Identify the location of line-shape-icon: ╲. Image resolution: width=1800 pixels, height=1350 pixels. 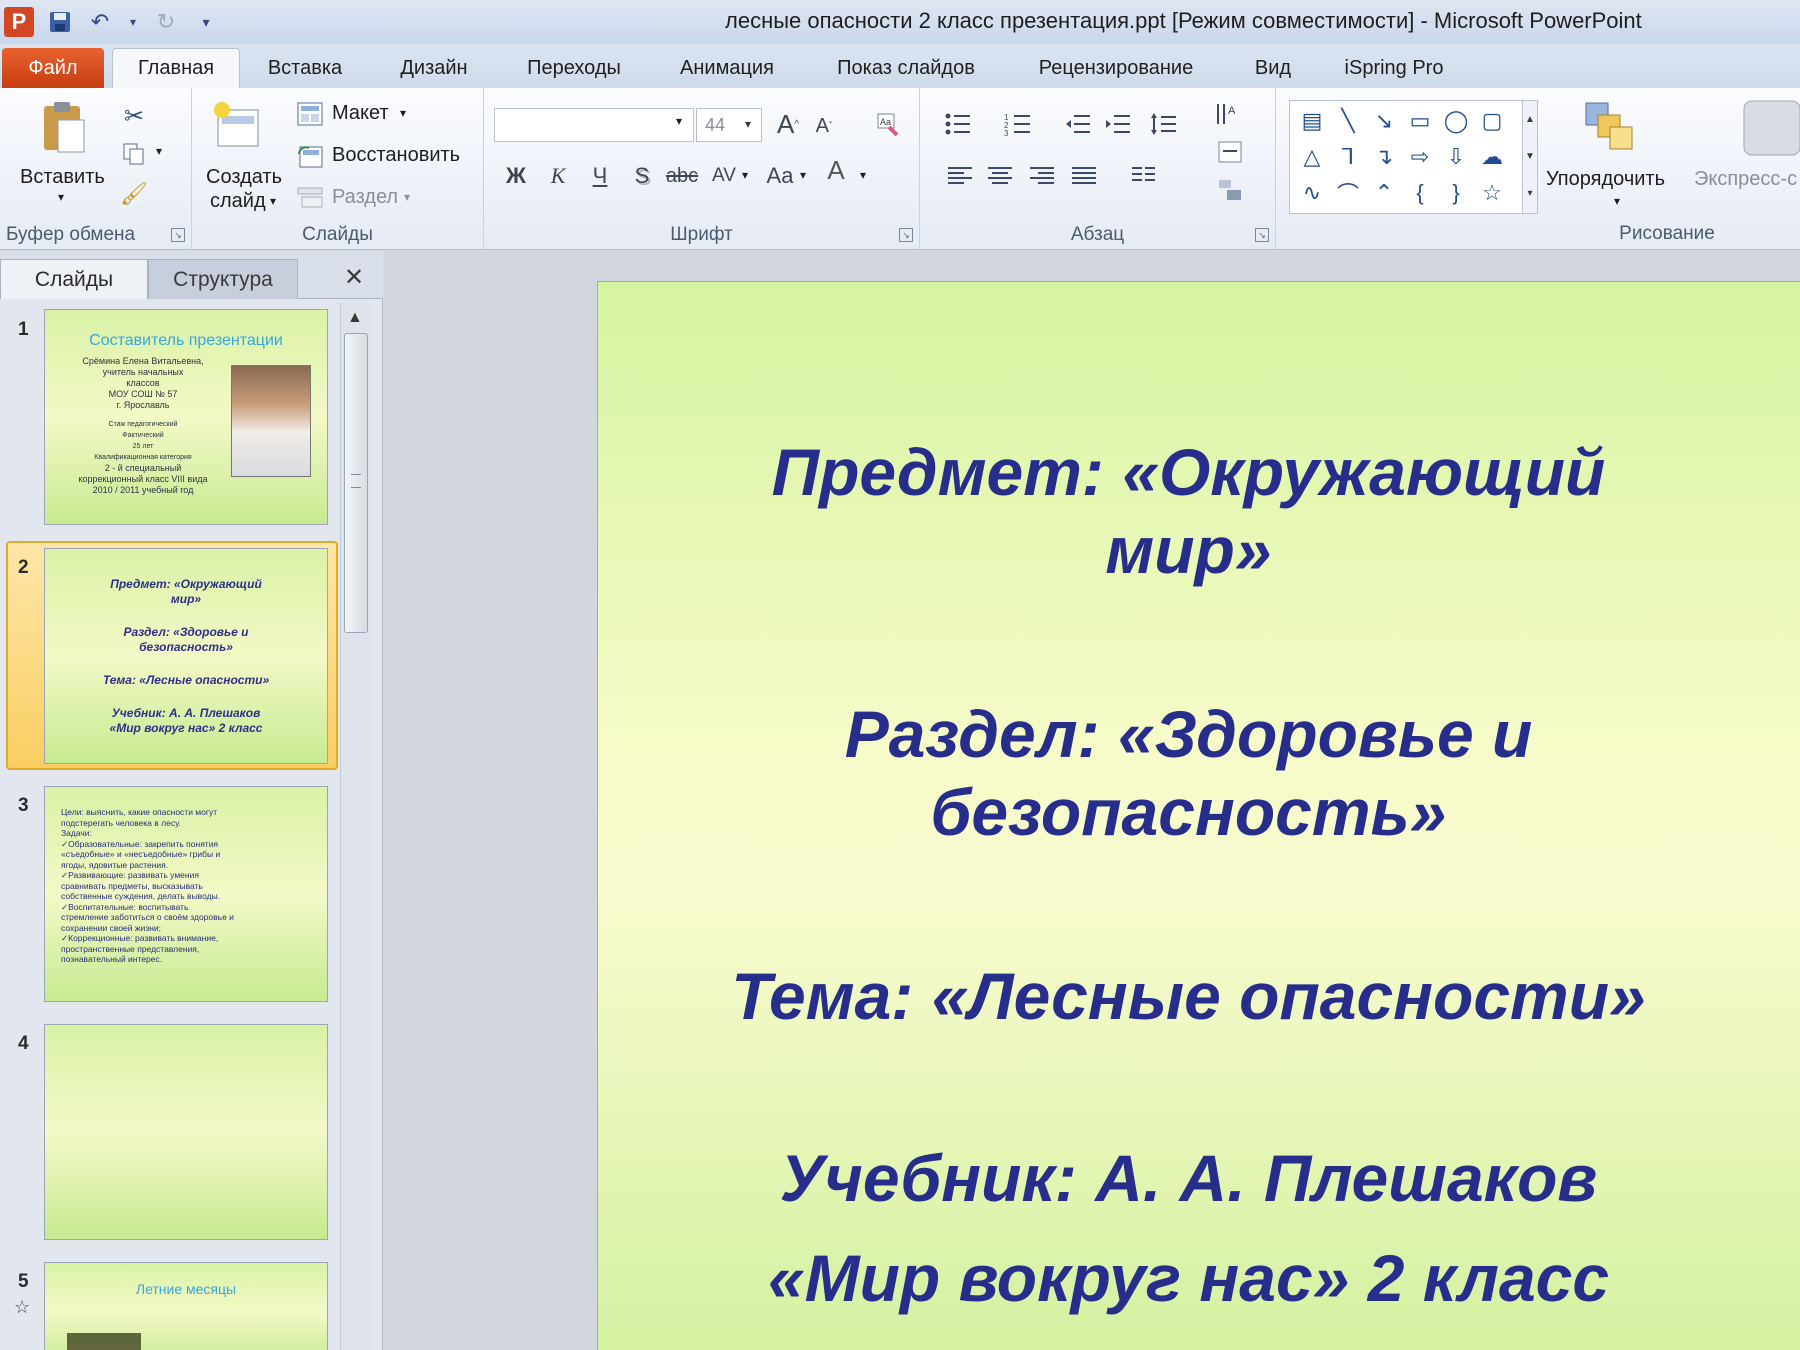
(1348, 121).